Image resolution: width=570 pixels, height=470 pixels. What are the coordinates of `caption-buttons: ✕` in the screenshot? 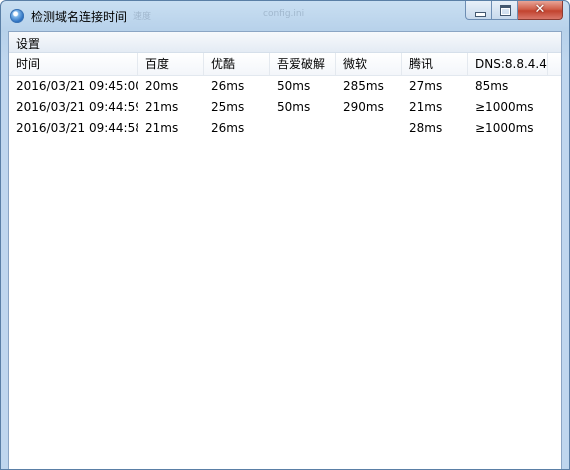 It's located at (514, 11).